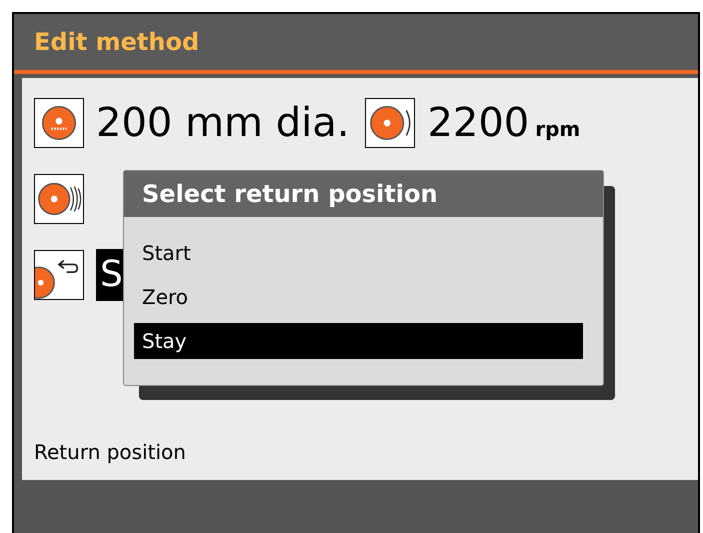 This screenshot has height=533, width=703. What do you see at coordinates (478, 123) in the screenshot?
I see `speed-value: 2200` at bounding box center [478, 123].